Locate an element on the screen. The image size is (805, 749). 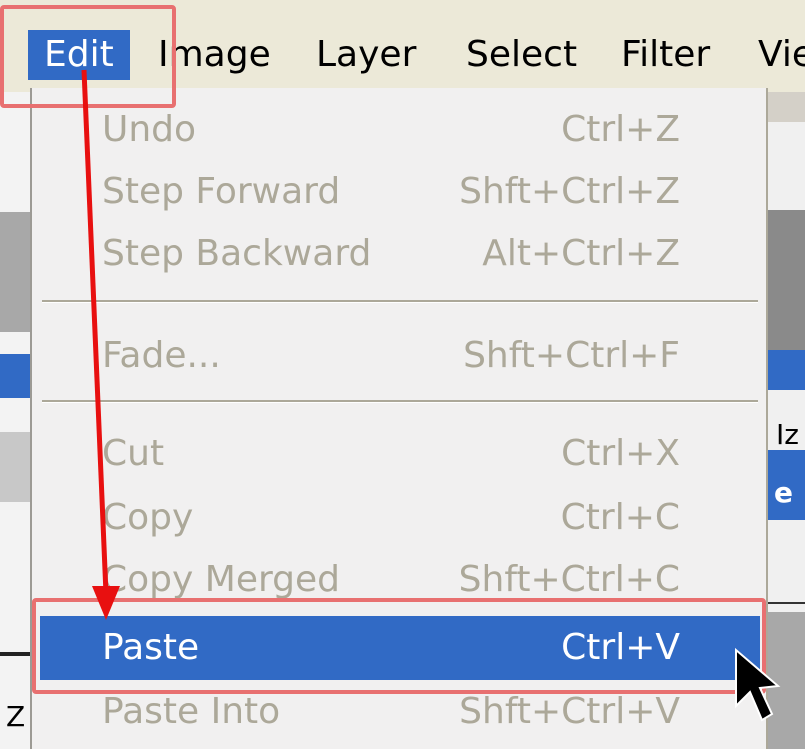
menu-item-label: Cut is located at coordinates (133, 453).